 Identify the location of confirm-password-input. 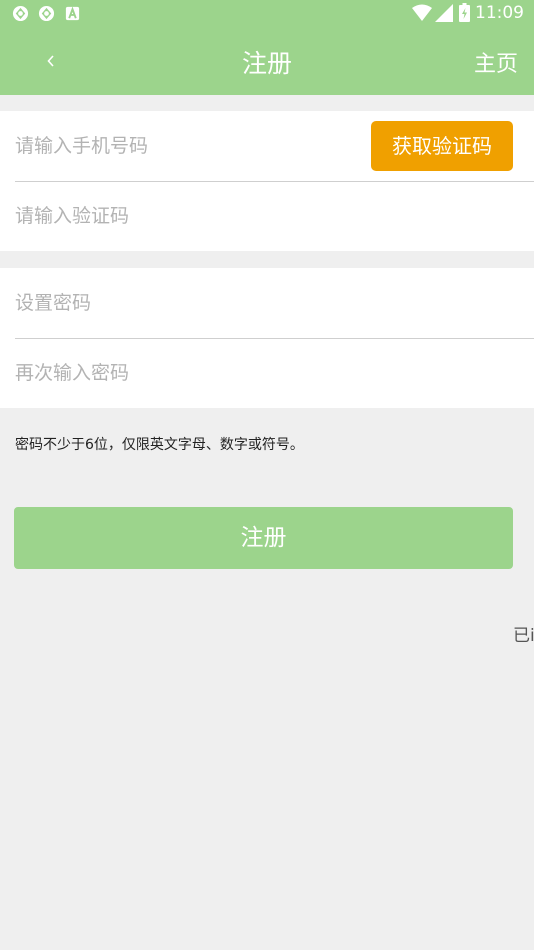
(265, 373).